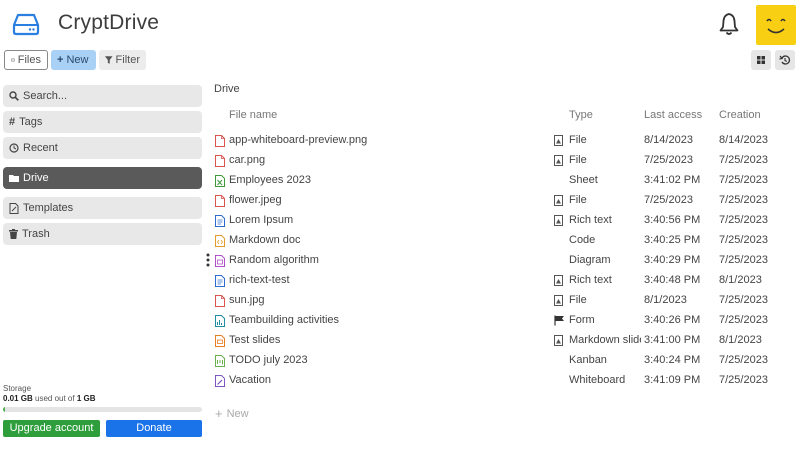  I want to click on storage-total: 1 GB, so click(86, 398).